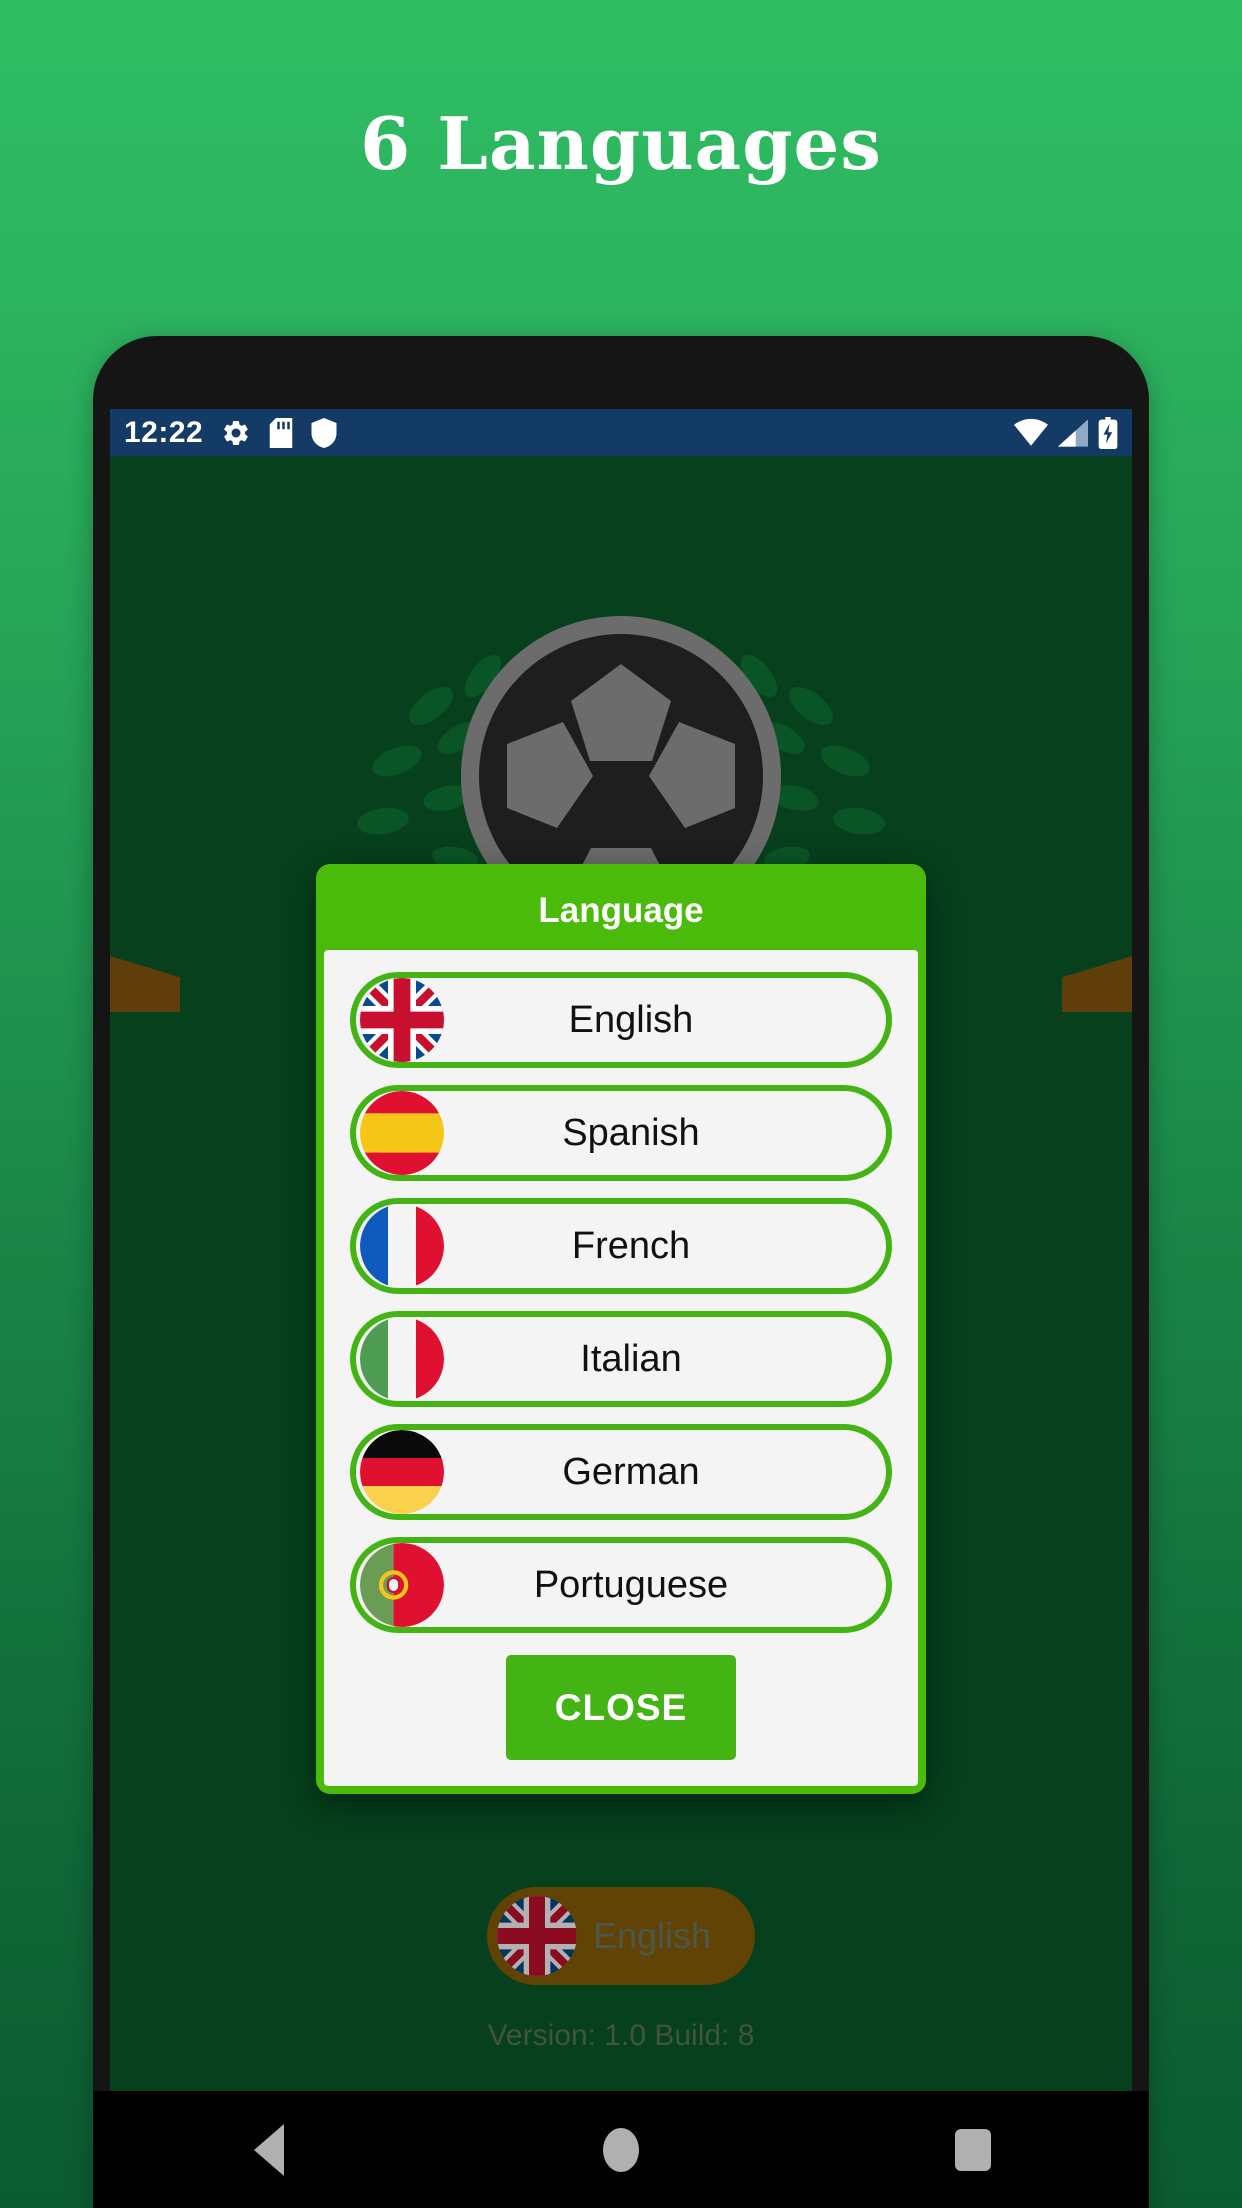 Image resolution: width=1242 pixels, height=2208 pixels. I want to click on status-time: 12:22, so click(164, 432).